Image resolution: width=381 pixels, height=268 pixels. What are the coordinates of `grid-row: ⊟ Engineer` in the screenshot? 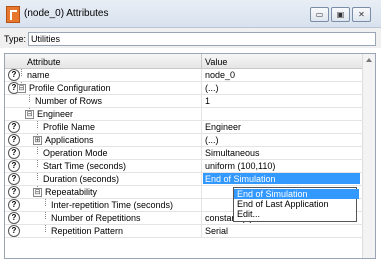 It's located at (184, 114).